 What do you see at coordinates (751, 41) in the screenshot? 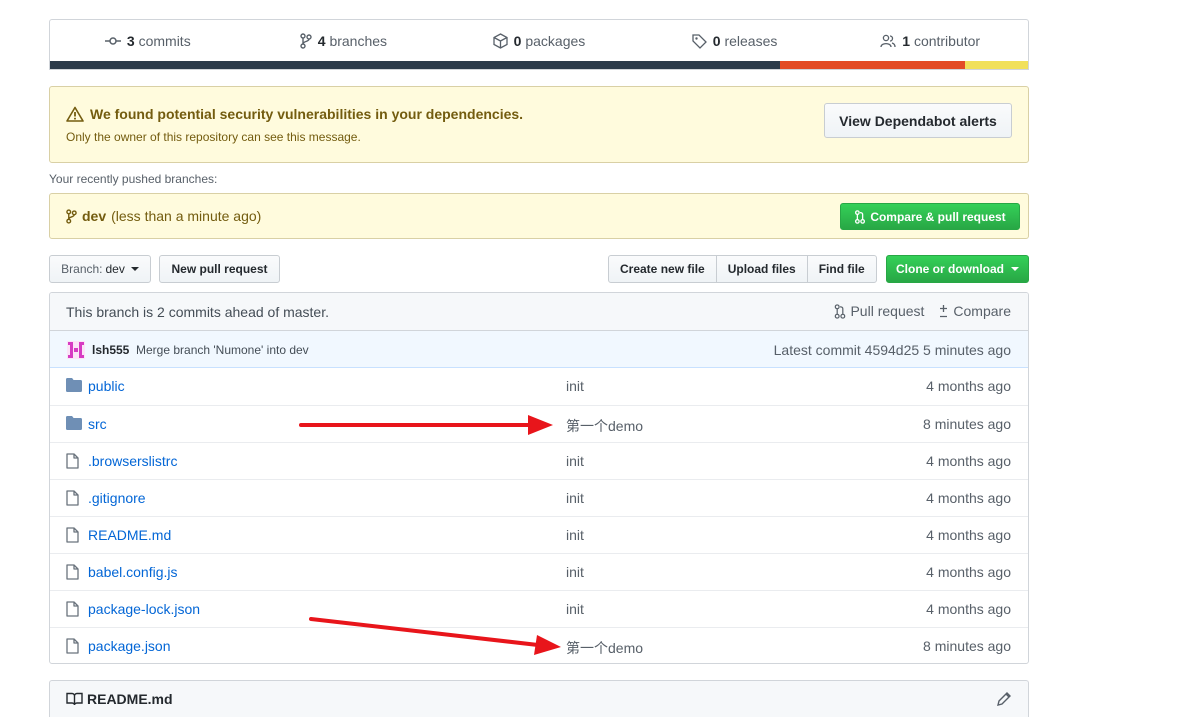
I see `releases-label: releases` at bounding box center [751, 41].